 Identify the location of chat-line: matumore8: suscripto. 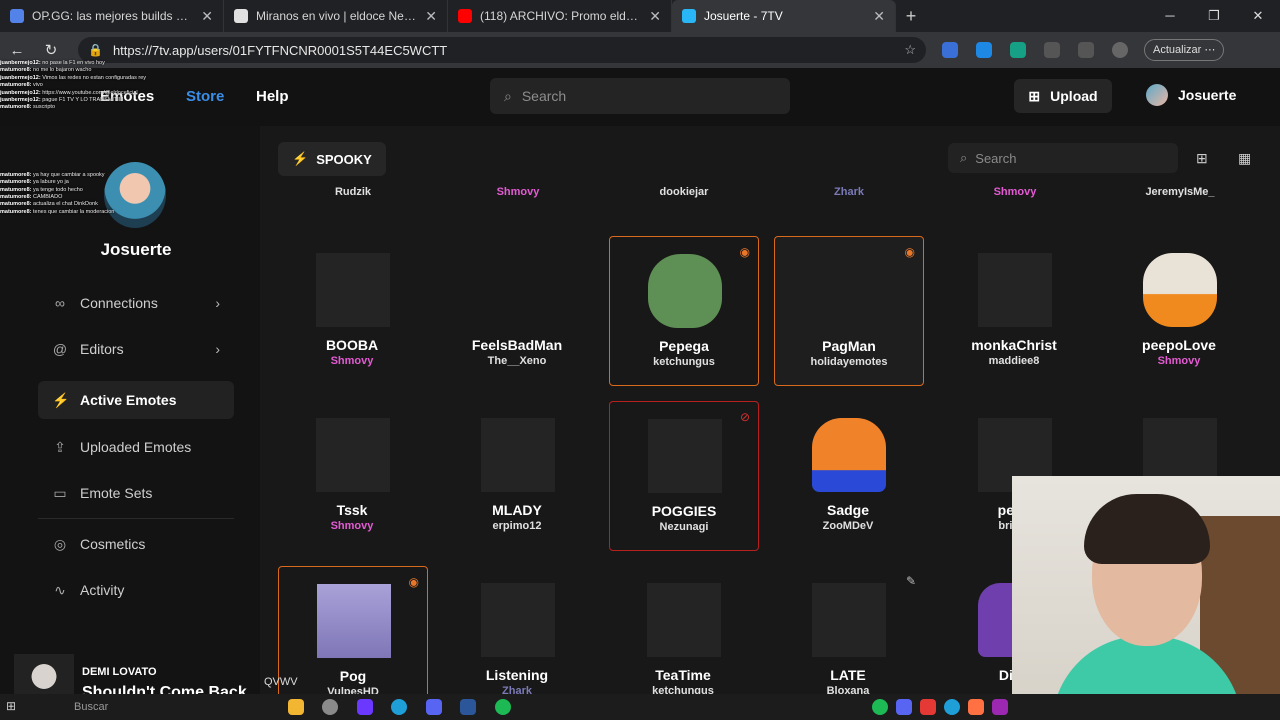
(28, 107).